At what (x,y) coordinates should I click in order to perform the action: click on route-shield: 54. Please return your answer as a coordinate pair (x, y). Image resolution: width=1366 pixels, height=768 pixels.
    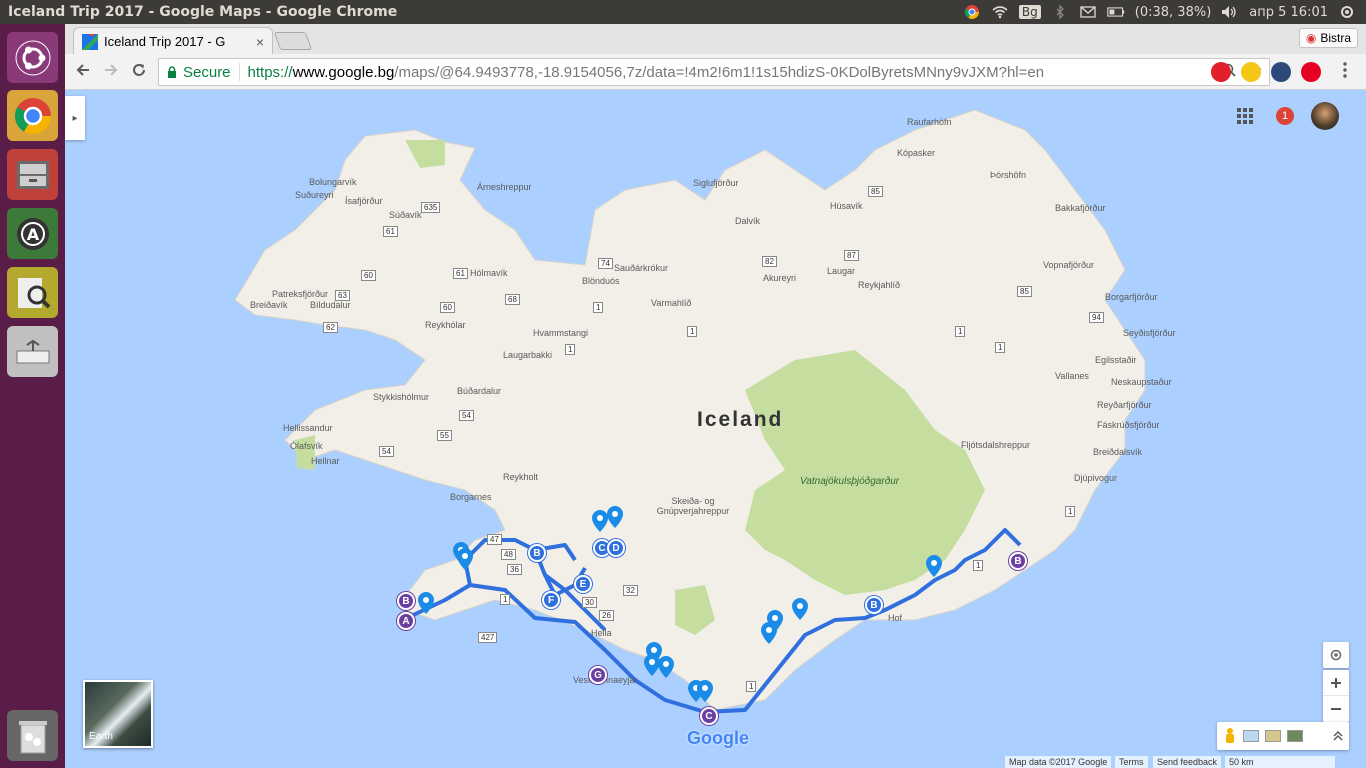
    Looking at the image, I should click on (466, 415).